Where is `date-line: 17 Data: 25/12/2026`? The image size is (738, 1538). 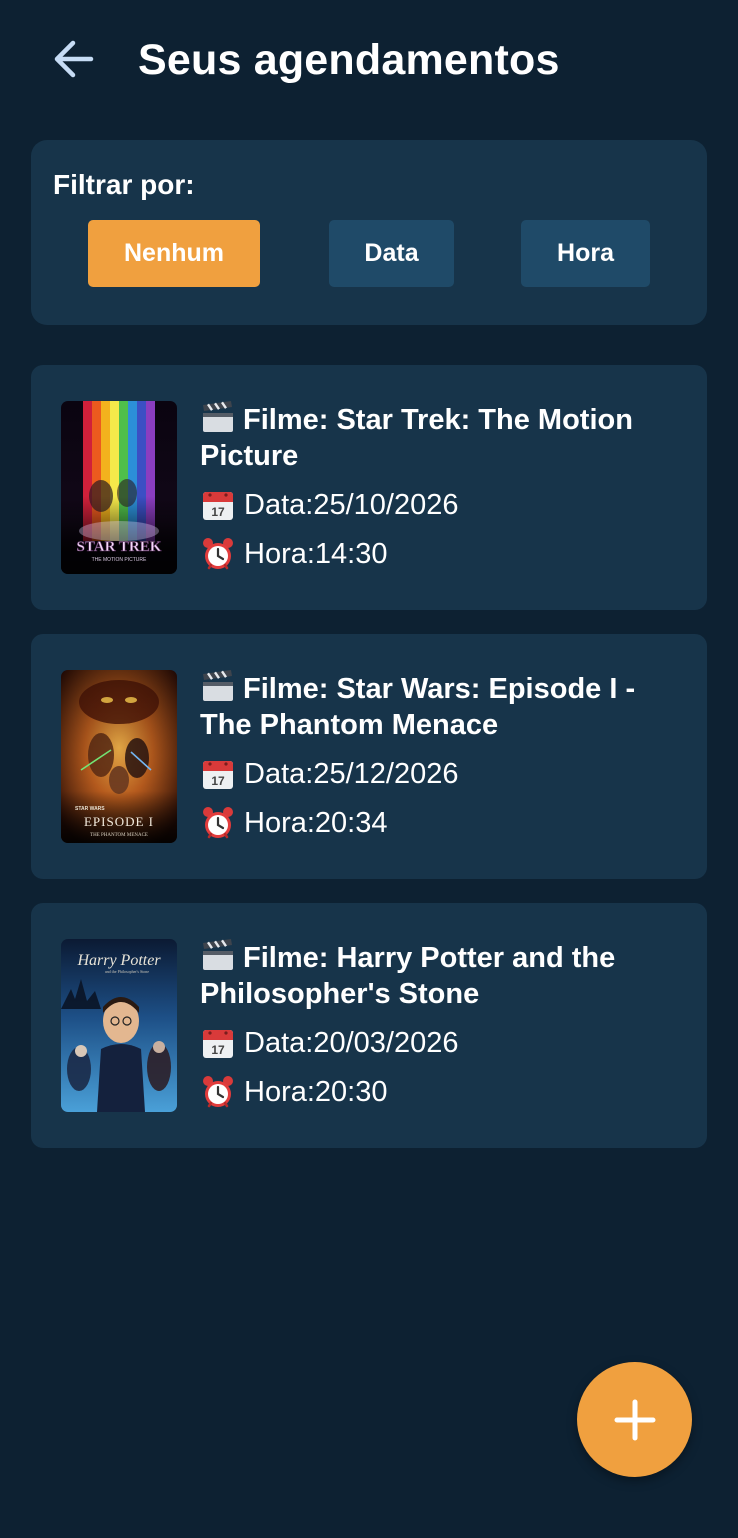 date-line: 17 Data: 25/12/2026 is located at coordinates (440, 774).